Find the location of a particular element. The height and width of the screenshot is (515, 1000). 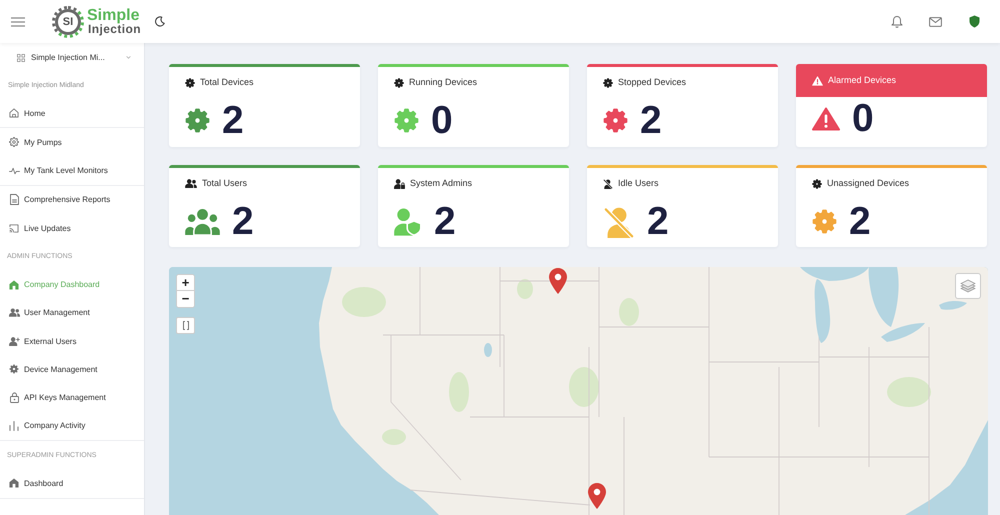

sidebar-link: My Tank Level Monitors is located at coordinates (72, 170).